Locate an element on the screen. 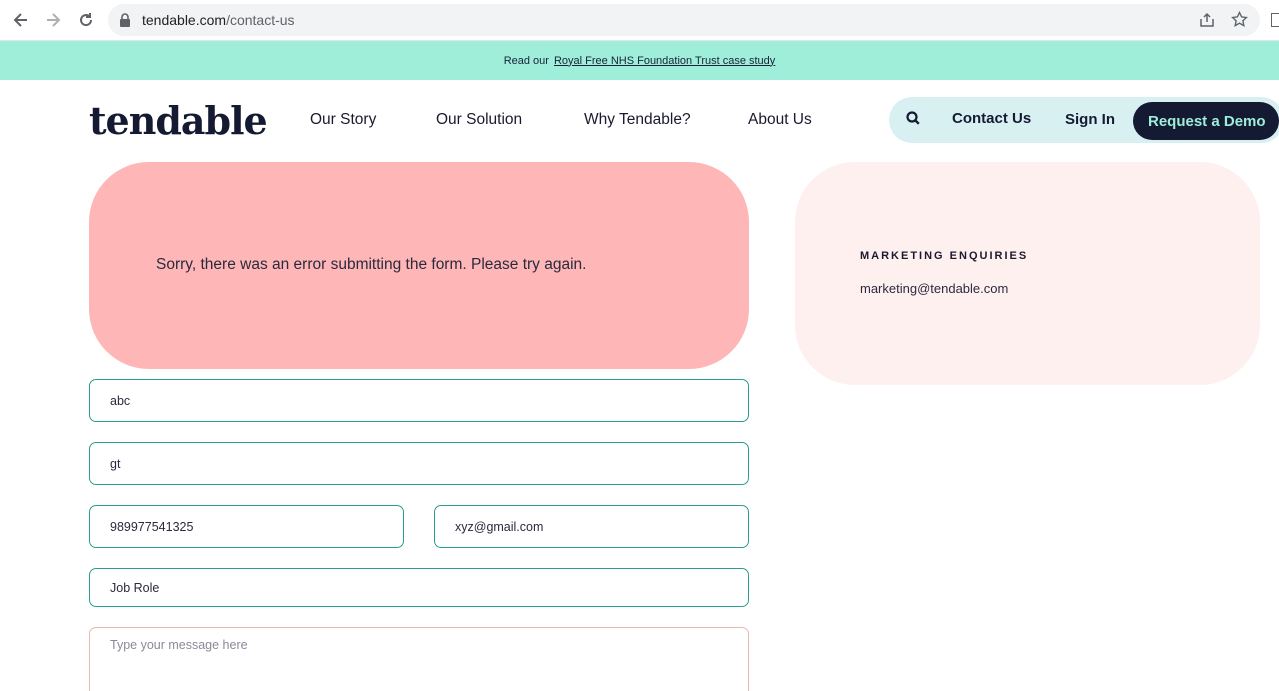 The width and height of the screenshot is (1279, 691). job-role-input is located at coordinates (419, 587).